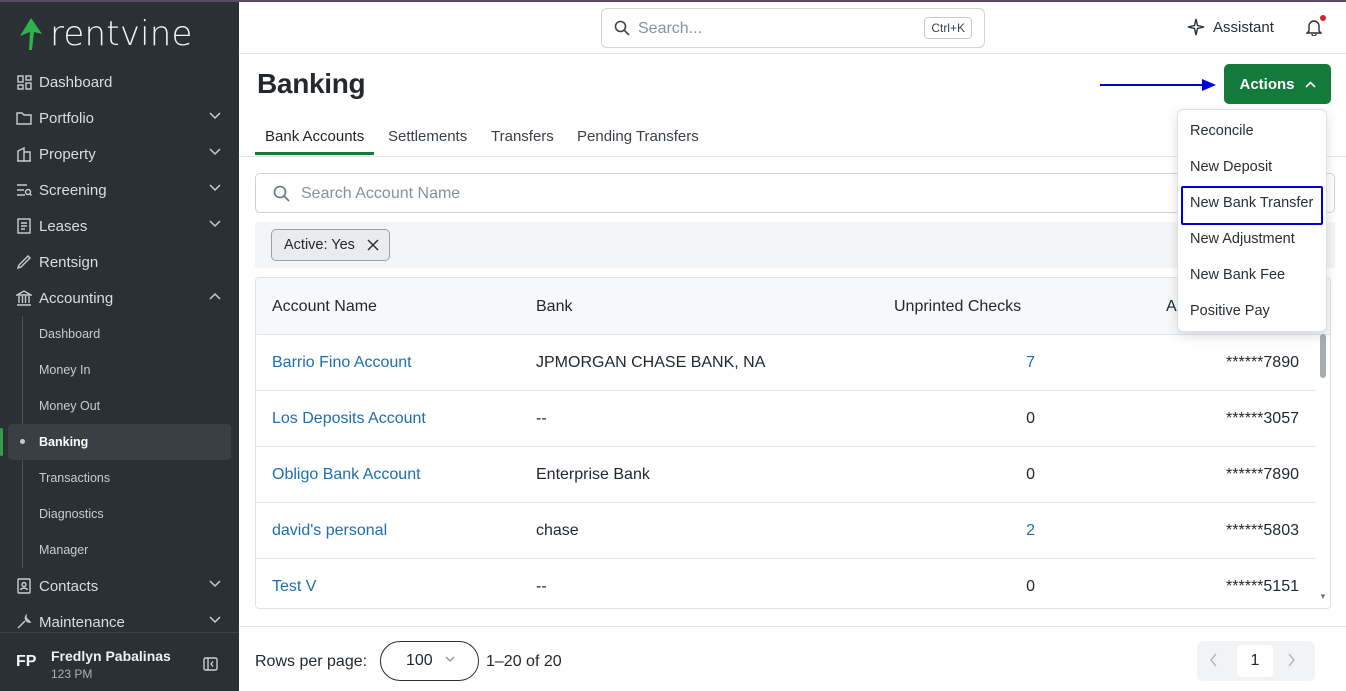 This screenshot has width=1346, height=691. Describe the element at coordinates (311, 83) in the screenshot. I see `page-title: Banking` at that location.